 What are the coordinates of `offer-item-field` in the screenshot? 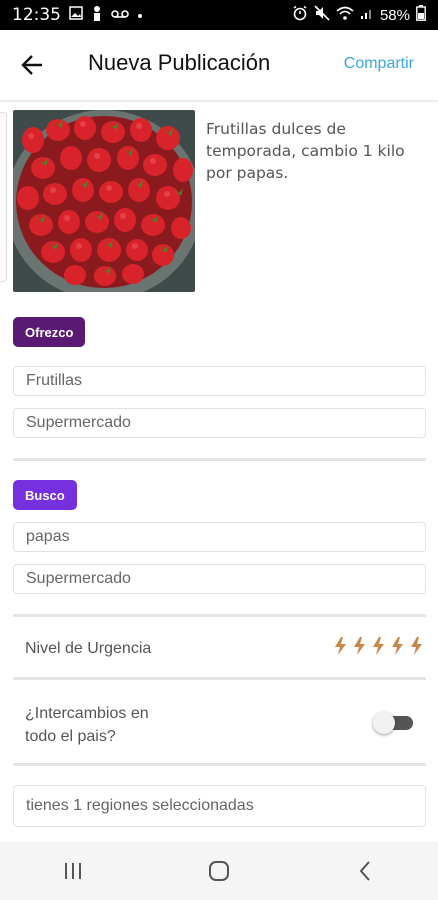 It's located at (219, 381).